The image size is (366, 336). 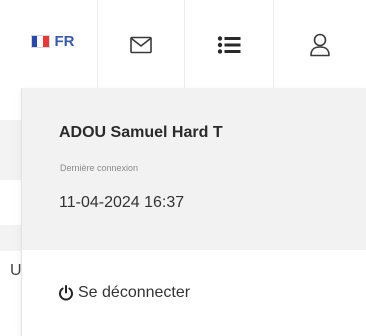 What do you see at coordinates (99, 168) in the screenshot?
I see `last-login-label: Dernière connexion` at bounding box center [99, 168].